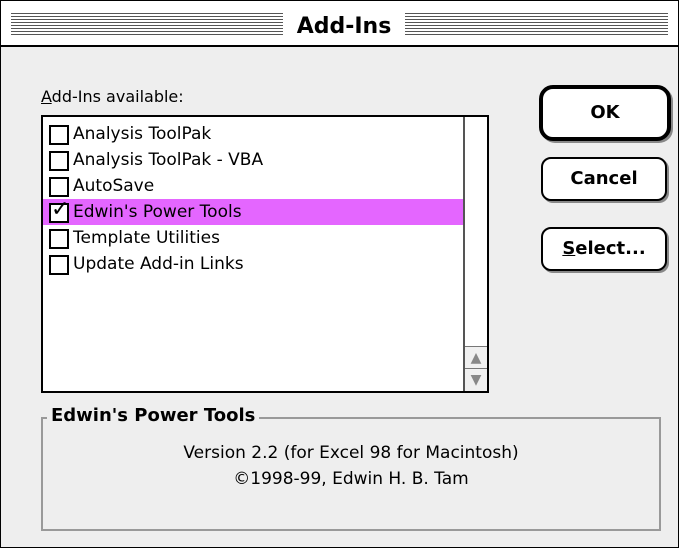 Image resolution: width=679 pixels, height=548 pixels. I want to click on addins-list-label-mnemonic: A, so click(46, 96).